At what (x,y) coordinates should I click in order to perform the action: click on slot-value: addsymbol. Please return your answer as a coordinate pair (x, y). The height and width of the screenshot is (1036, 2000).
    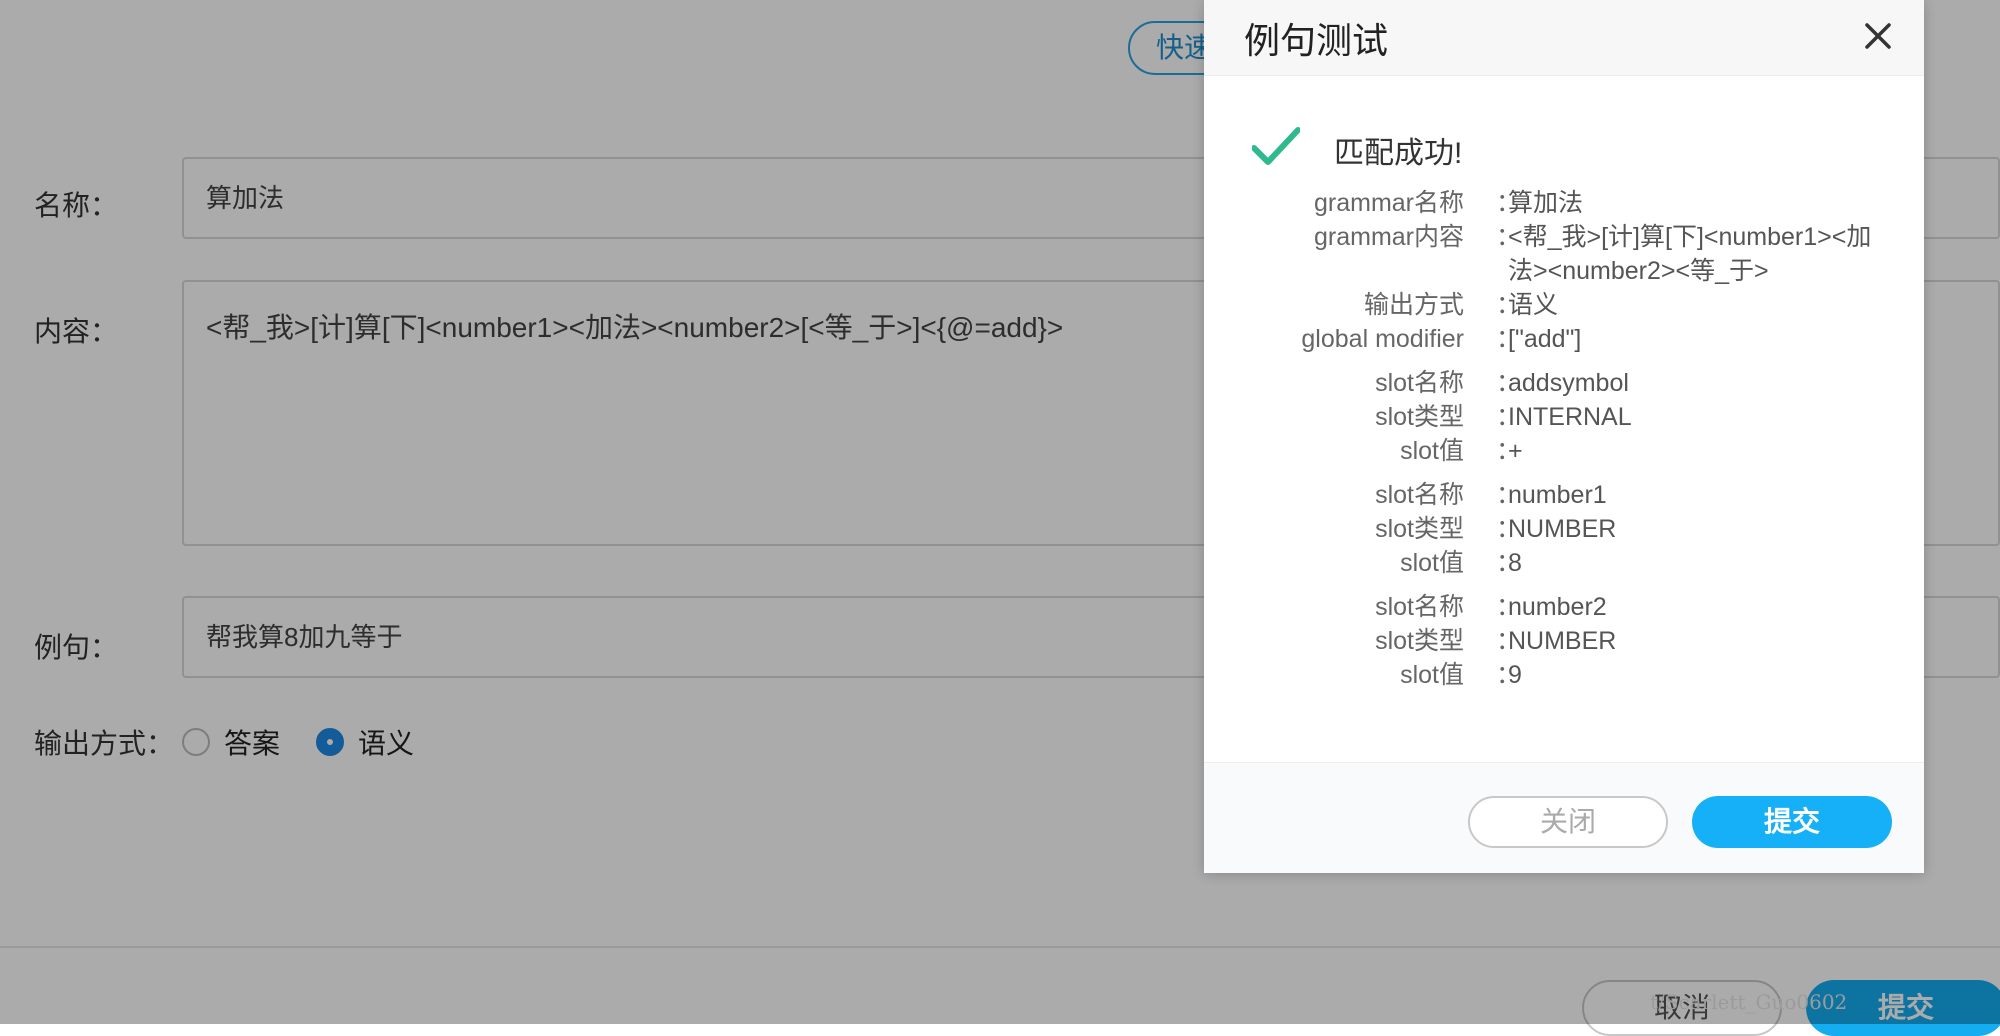
    Looking at the image, I should click on (1568, 383).